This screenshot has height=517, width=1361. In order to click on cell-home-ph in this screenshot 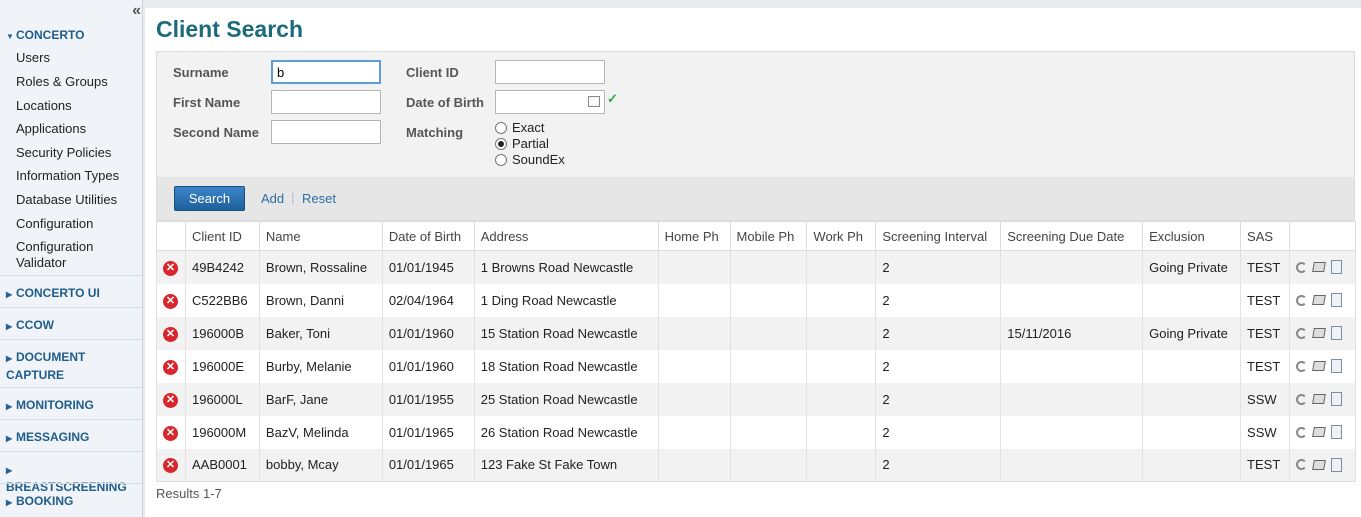, I will do `click(694, 333)`.